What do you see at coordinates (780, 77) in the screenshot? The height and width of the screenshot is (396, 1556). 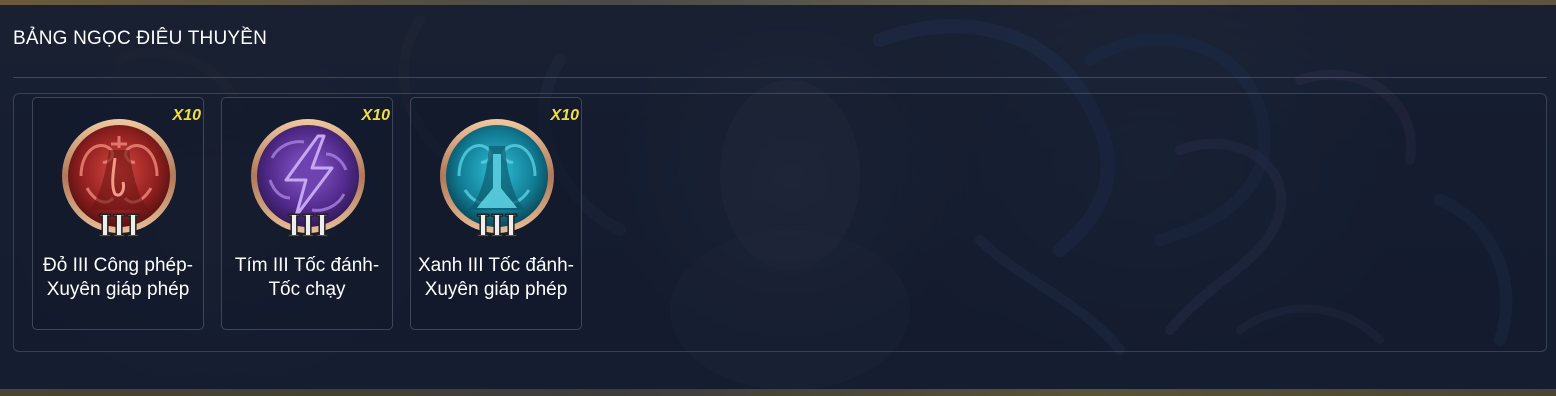 I see `title-divider` at bounding box center [780, 77].